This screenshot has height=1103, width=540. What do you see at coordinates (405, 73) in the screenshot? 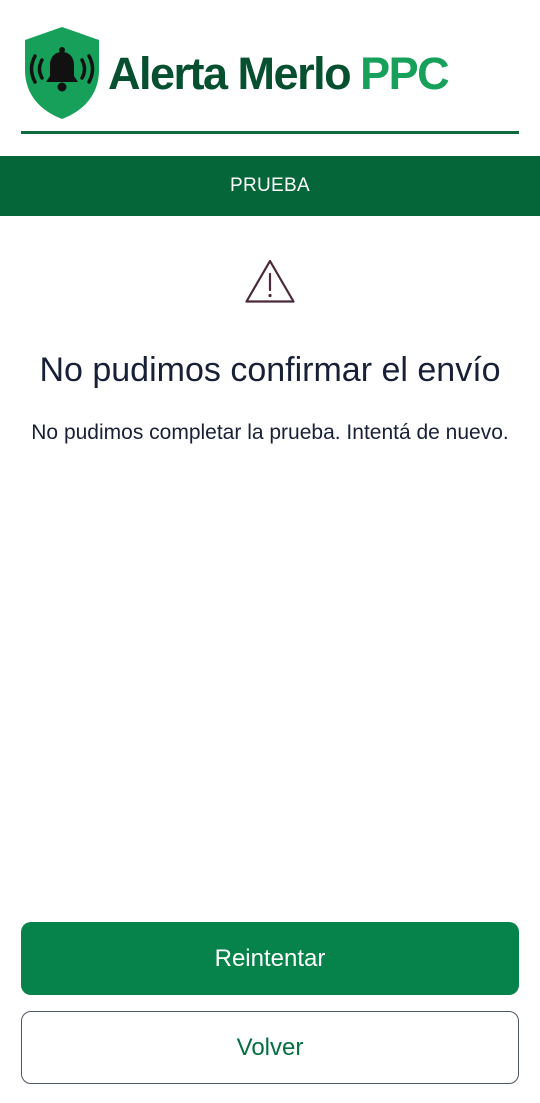
I see `brand-suffix: PPC` at bounding box center [405, 73].